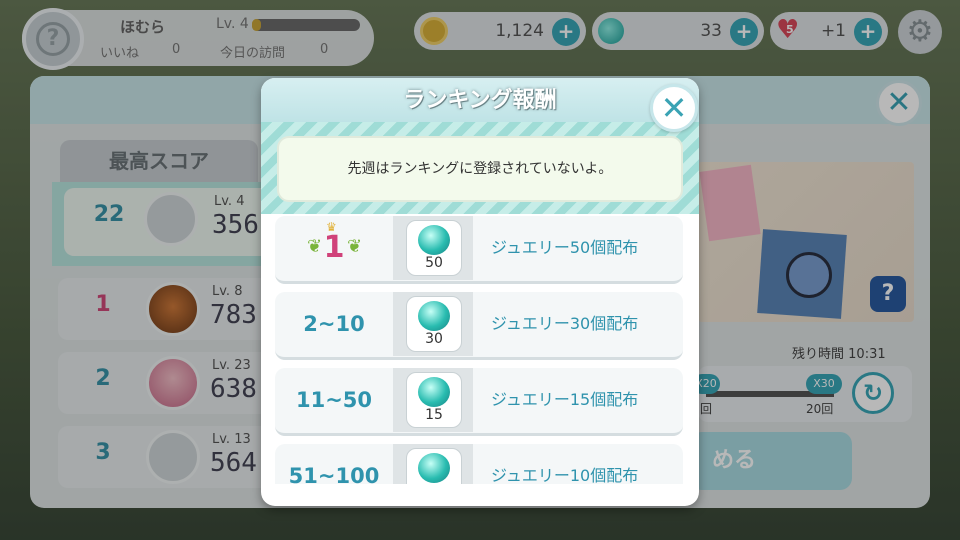  I want to click on close-icon: ✕, so click(674, 108).